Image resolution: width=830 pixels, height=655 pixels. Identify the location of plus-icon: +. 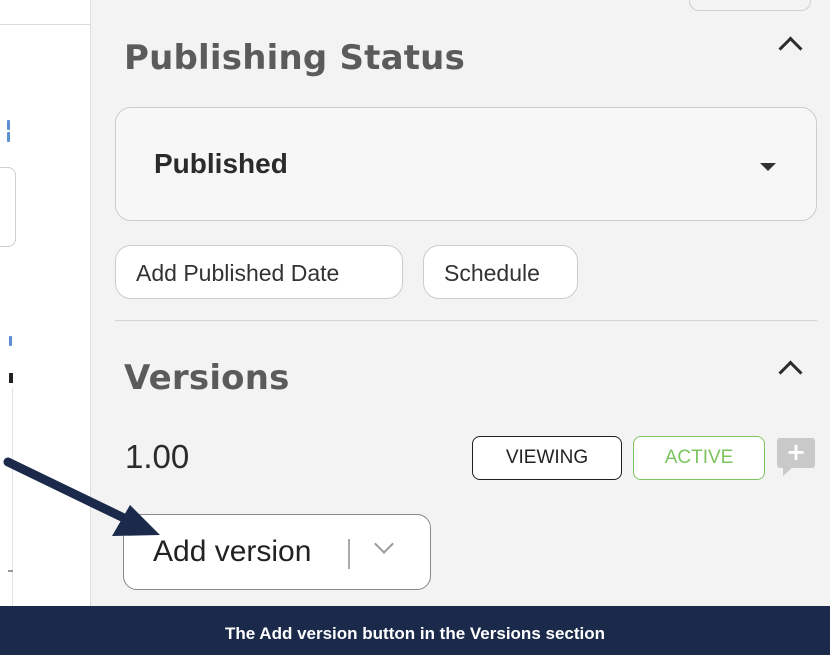
(796, 452).